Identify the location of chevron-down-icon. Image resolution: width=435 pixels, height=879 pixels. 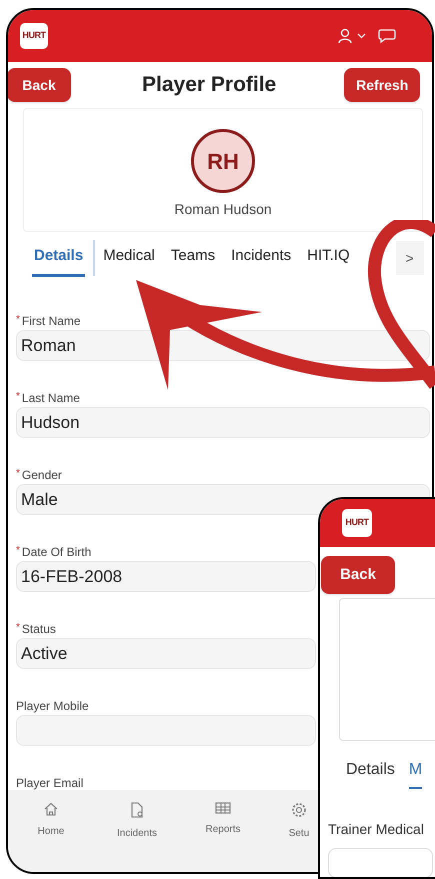
(361, 36).